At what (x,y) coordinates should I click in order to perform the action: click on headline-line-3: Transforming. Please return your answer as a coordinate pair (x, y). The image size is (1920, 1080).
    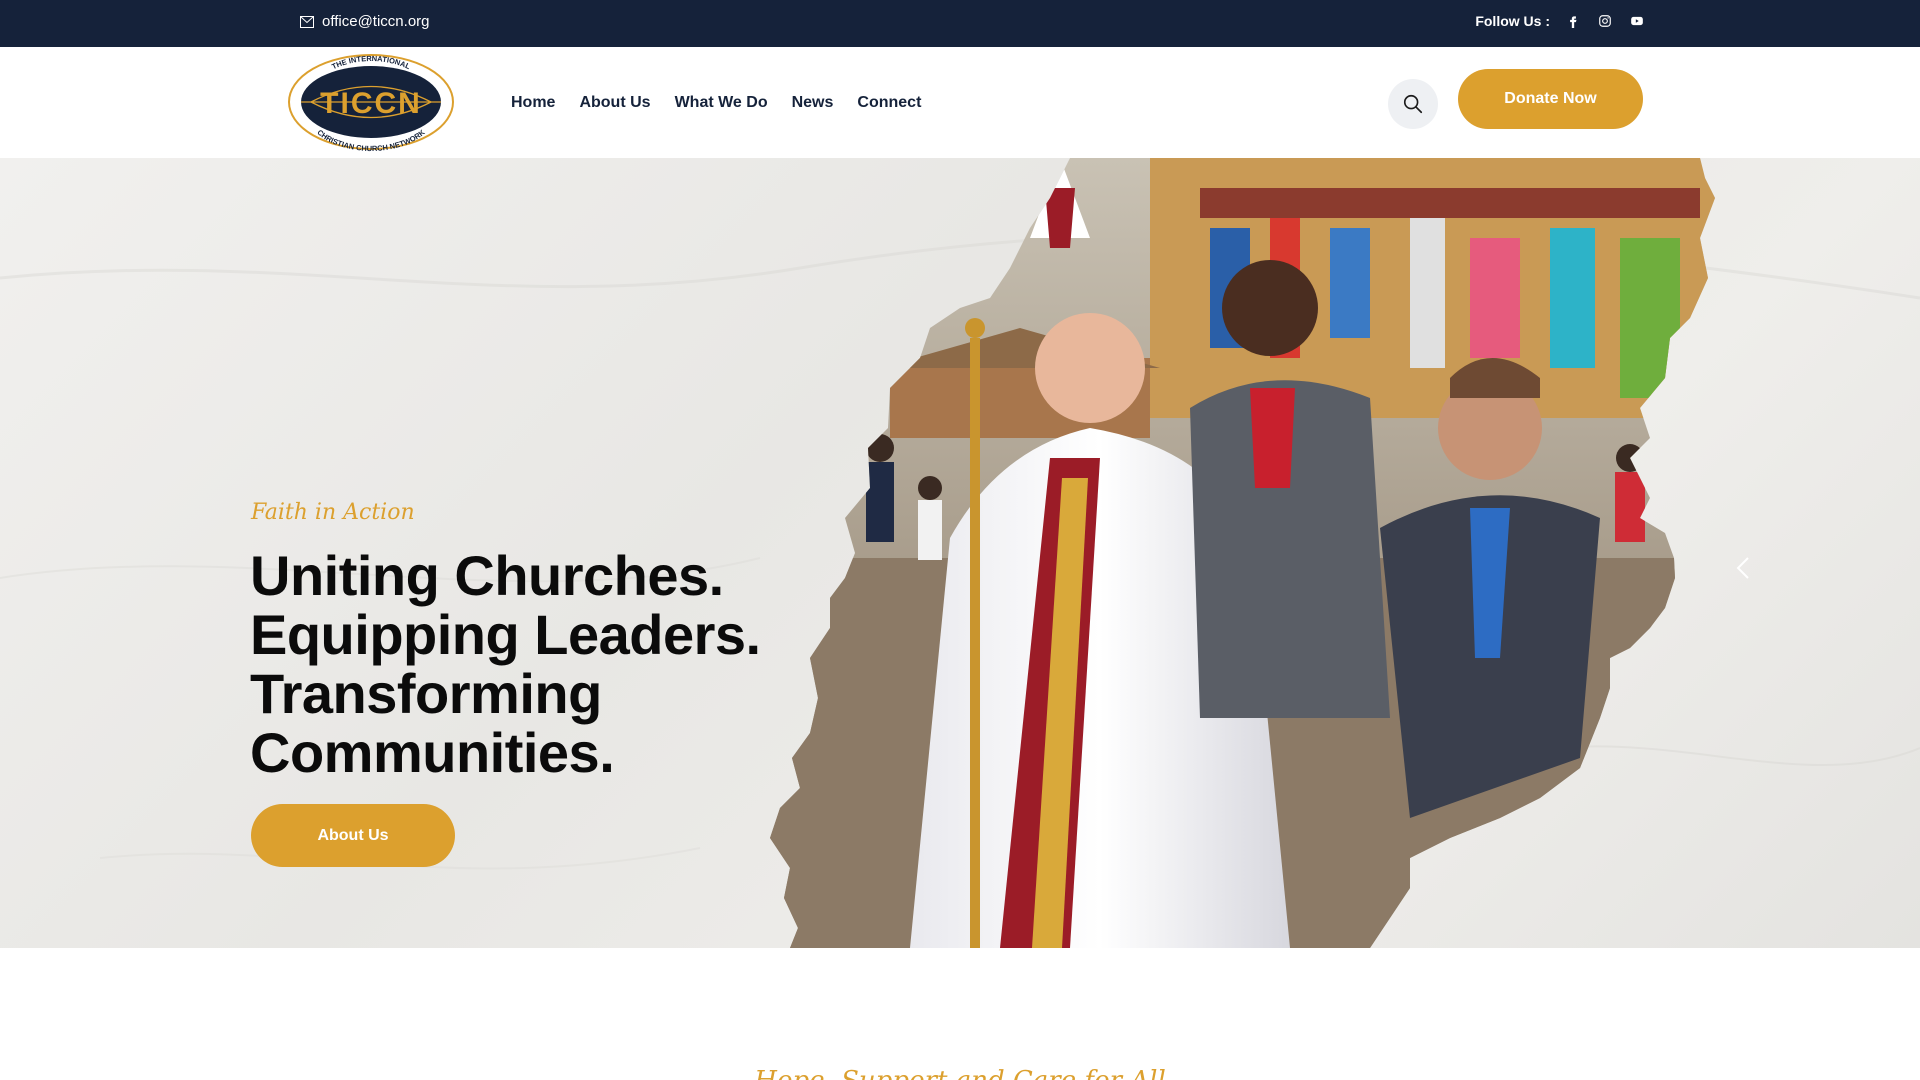
    Looking at the image, I should click on (426, 693).